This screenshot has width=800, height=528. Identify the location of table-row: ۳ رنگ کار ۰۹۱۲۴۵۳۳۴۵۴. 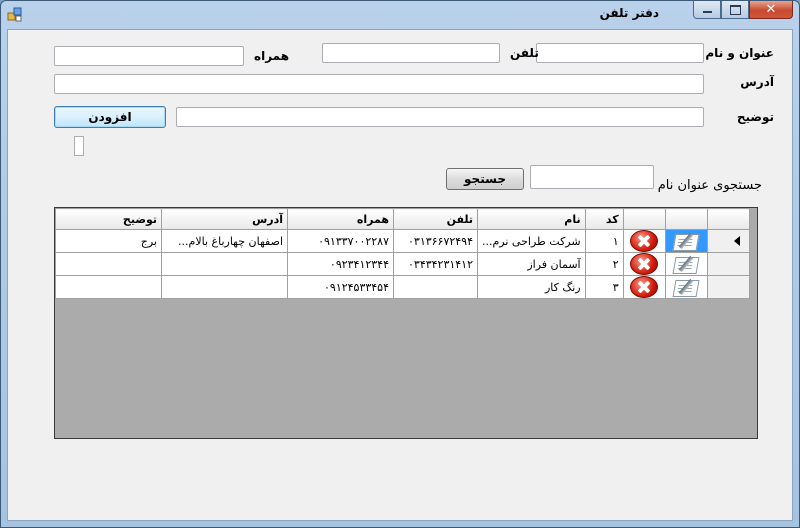
(402, 287).